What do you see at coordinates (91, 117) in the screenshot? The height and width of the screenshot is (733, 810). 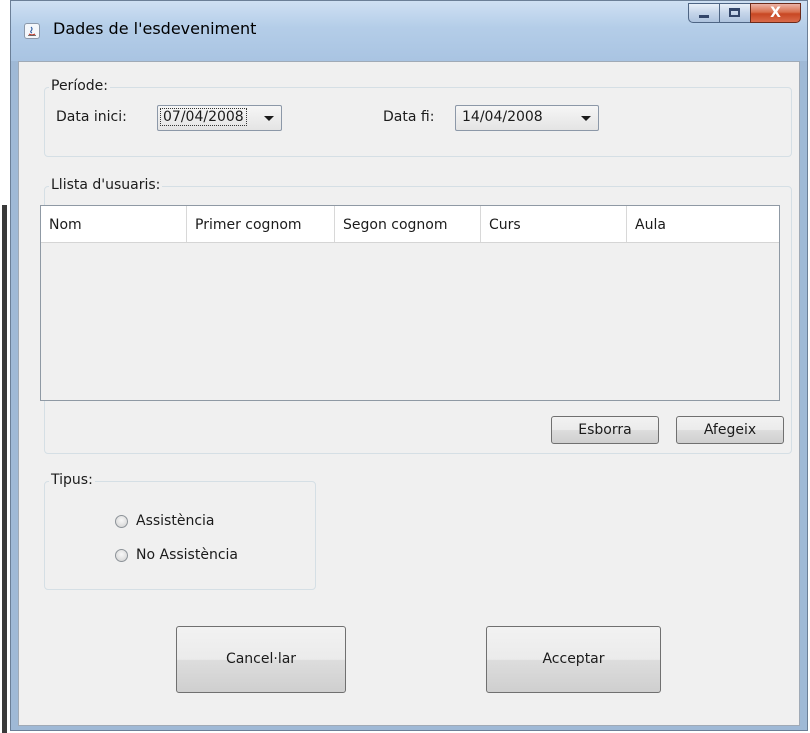 I see `start-date-label: Data inici:` at bounding box center [91, 117].